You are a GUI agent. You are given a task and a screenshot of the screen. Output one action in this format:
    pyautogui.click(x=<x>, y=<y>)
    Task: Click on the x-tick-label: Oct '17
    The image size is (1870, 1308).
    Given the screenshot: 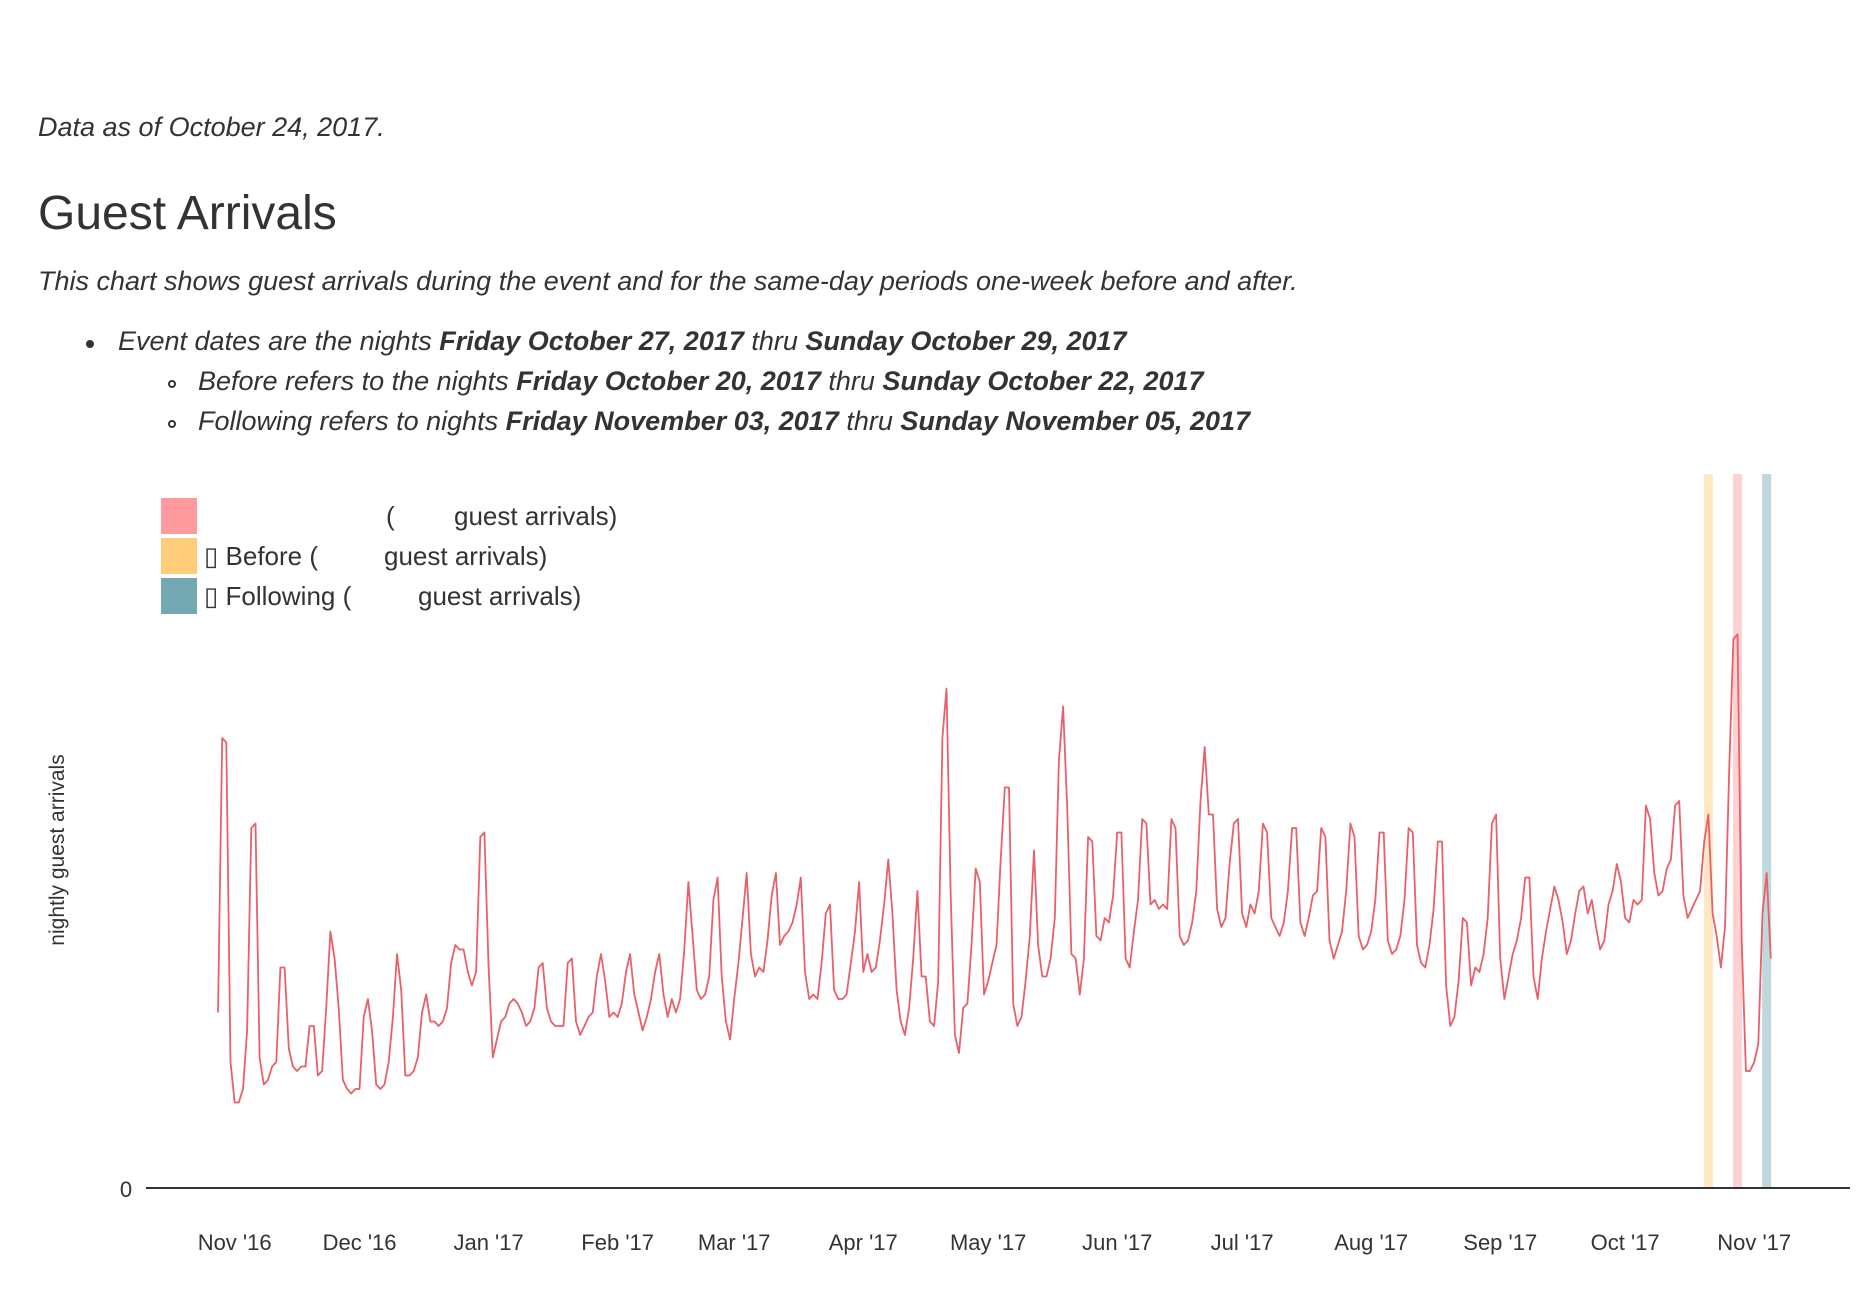 What is the action you would take?
    pyautogui.click(x=1625, y=1242)
    